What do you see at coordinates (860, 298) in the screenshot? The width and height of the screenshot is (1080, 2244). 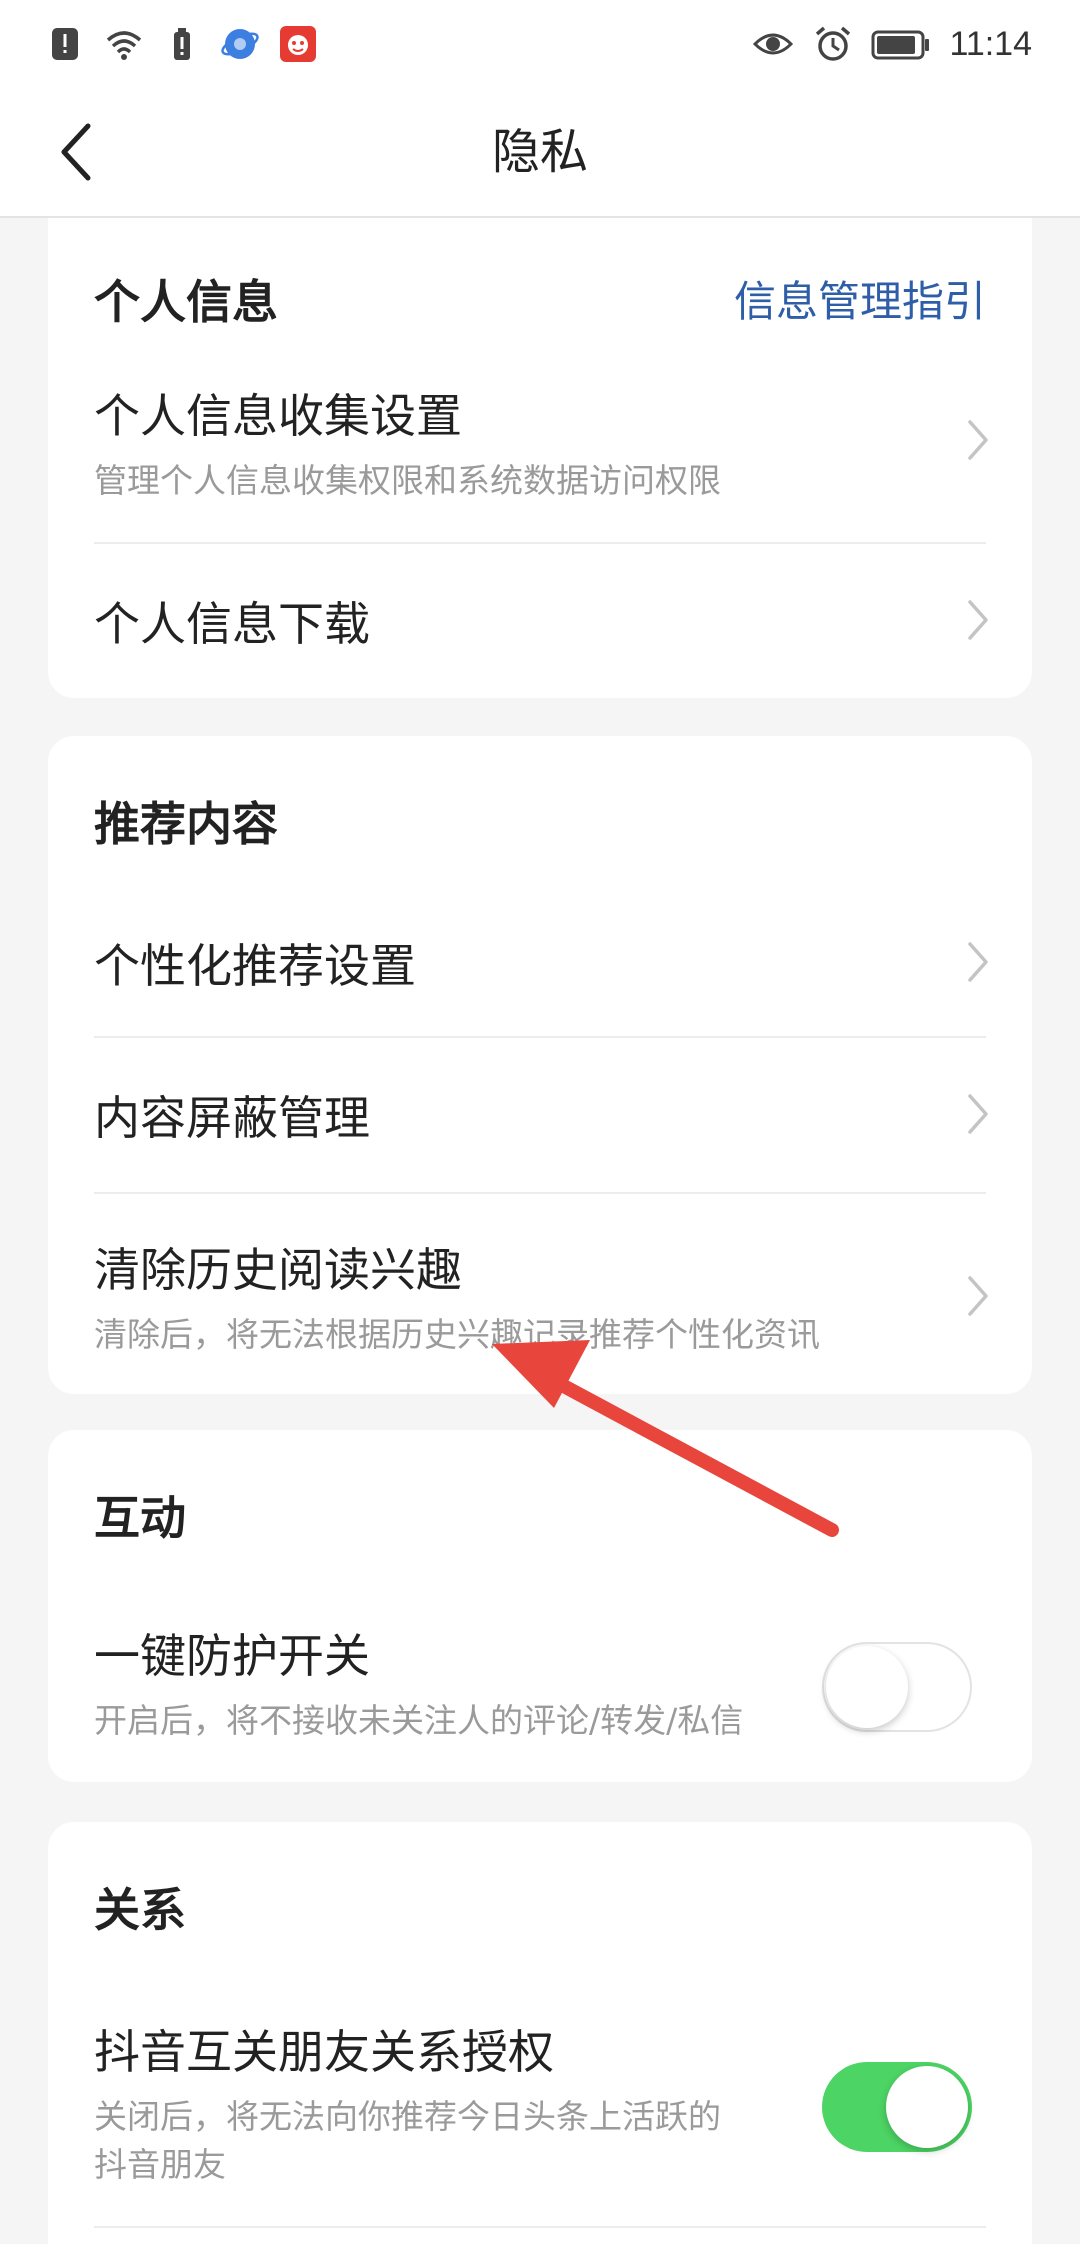 I see `info-management-guide-link: 信息管理指引` at bounding box center [860, 298].